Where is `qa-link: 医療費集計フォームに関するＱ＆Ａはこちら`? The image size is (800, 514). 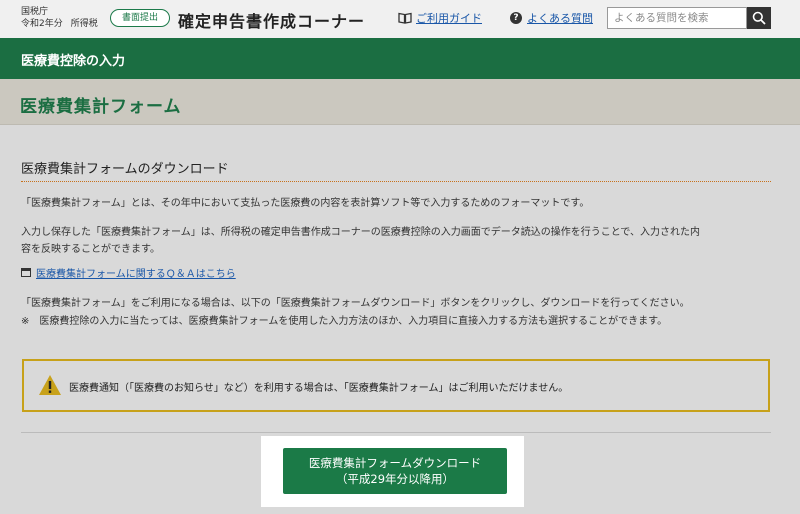 qa-link: 医療費集計フォームに関するＱ＆Ａはこちら is located at coordinates (128, 272).